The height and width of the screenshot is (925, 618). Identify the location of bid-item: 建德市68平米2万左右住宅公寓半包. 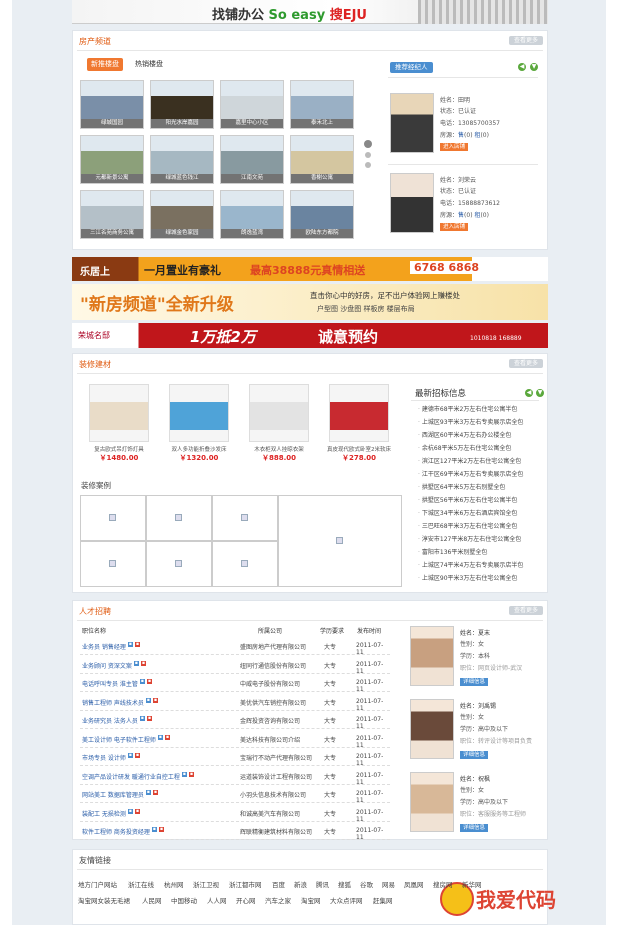
(467, 408).